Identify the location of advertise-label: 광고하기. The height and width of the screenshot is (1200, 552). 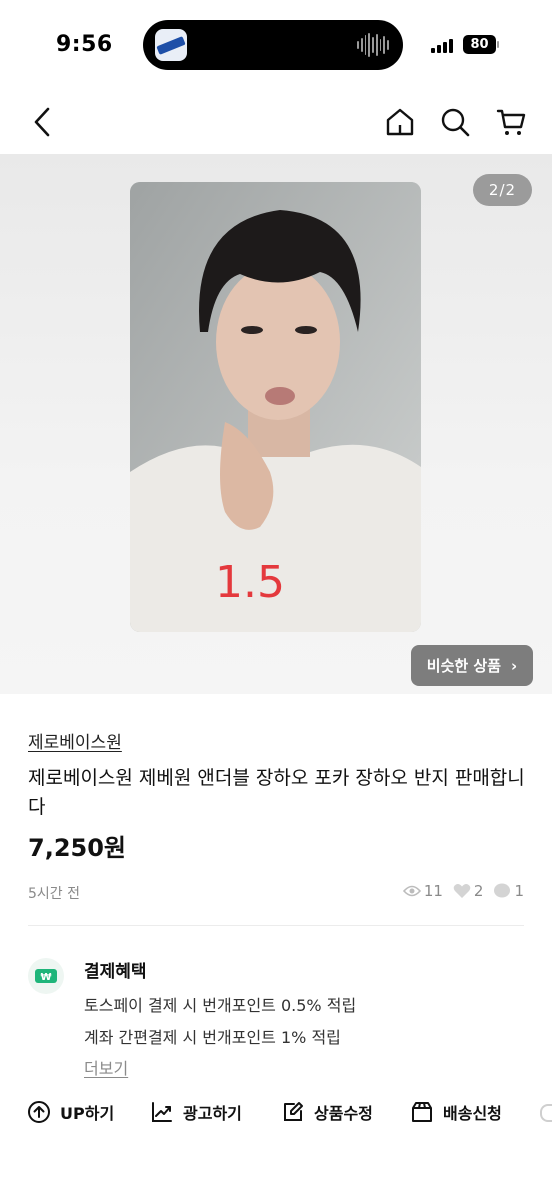
(212, 1113).